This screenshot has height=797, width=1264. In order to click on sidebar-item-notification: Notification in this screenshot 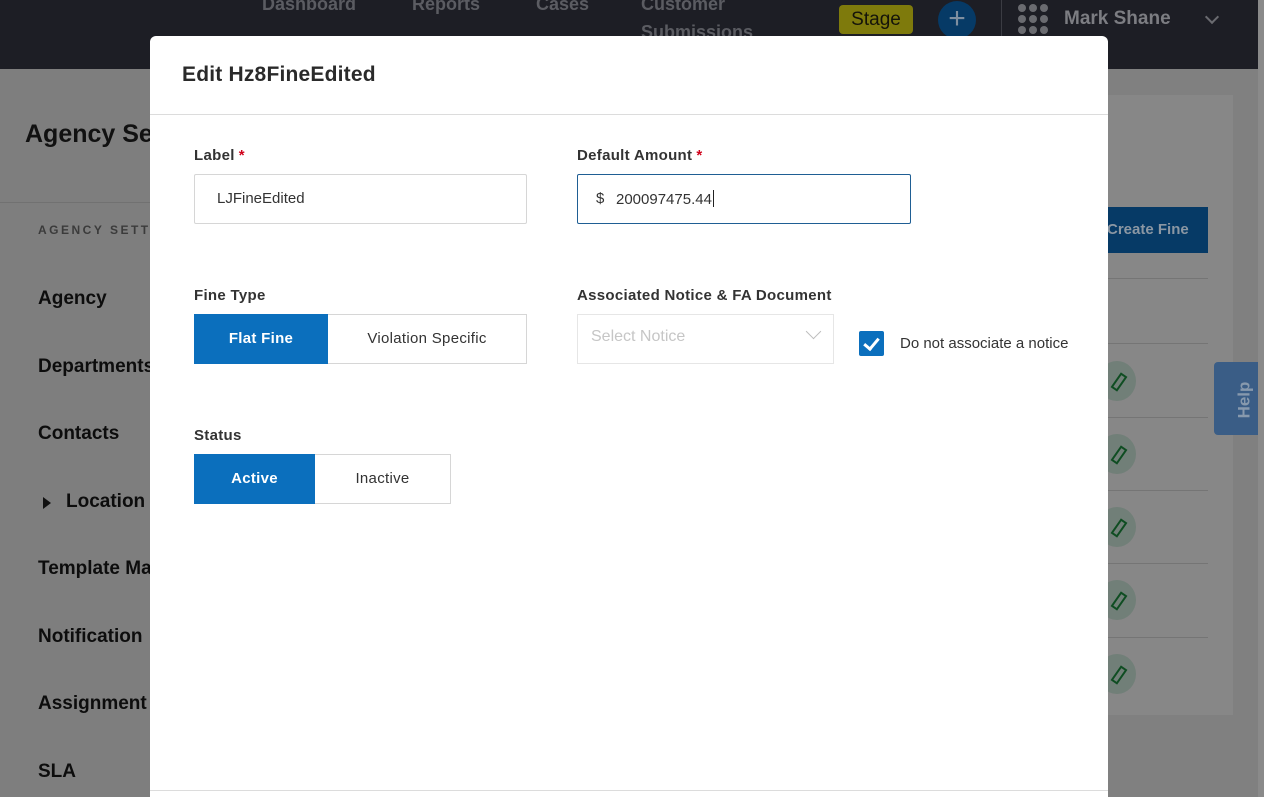, I will do `click(90, 637)`.